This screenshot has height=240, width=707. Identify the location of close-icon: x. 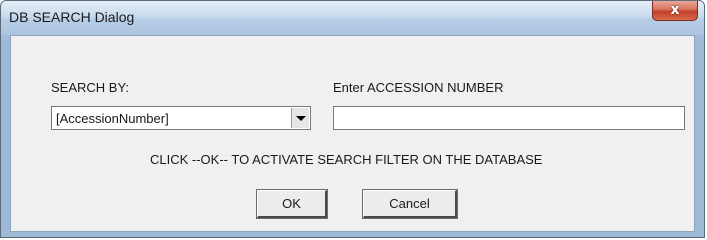
(675, 10).